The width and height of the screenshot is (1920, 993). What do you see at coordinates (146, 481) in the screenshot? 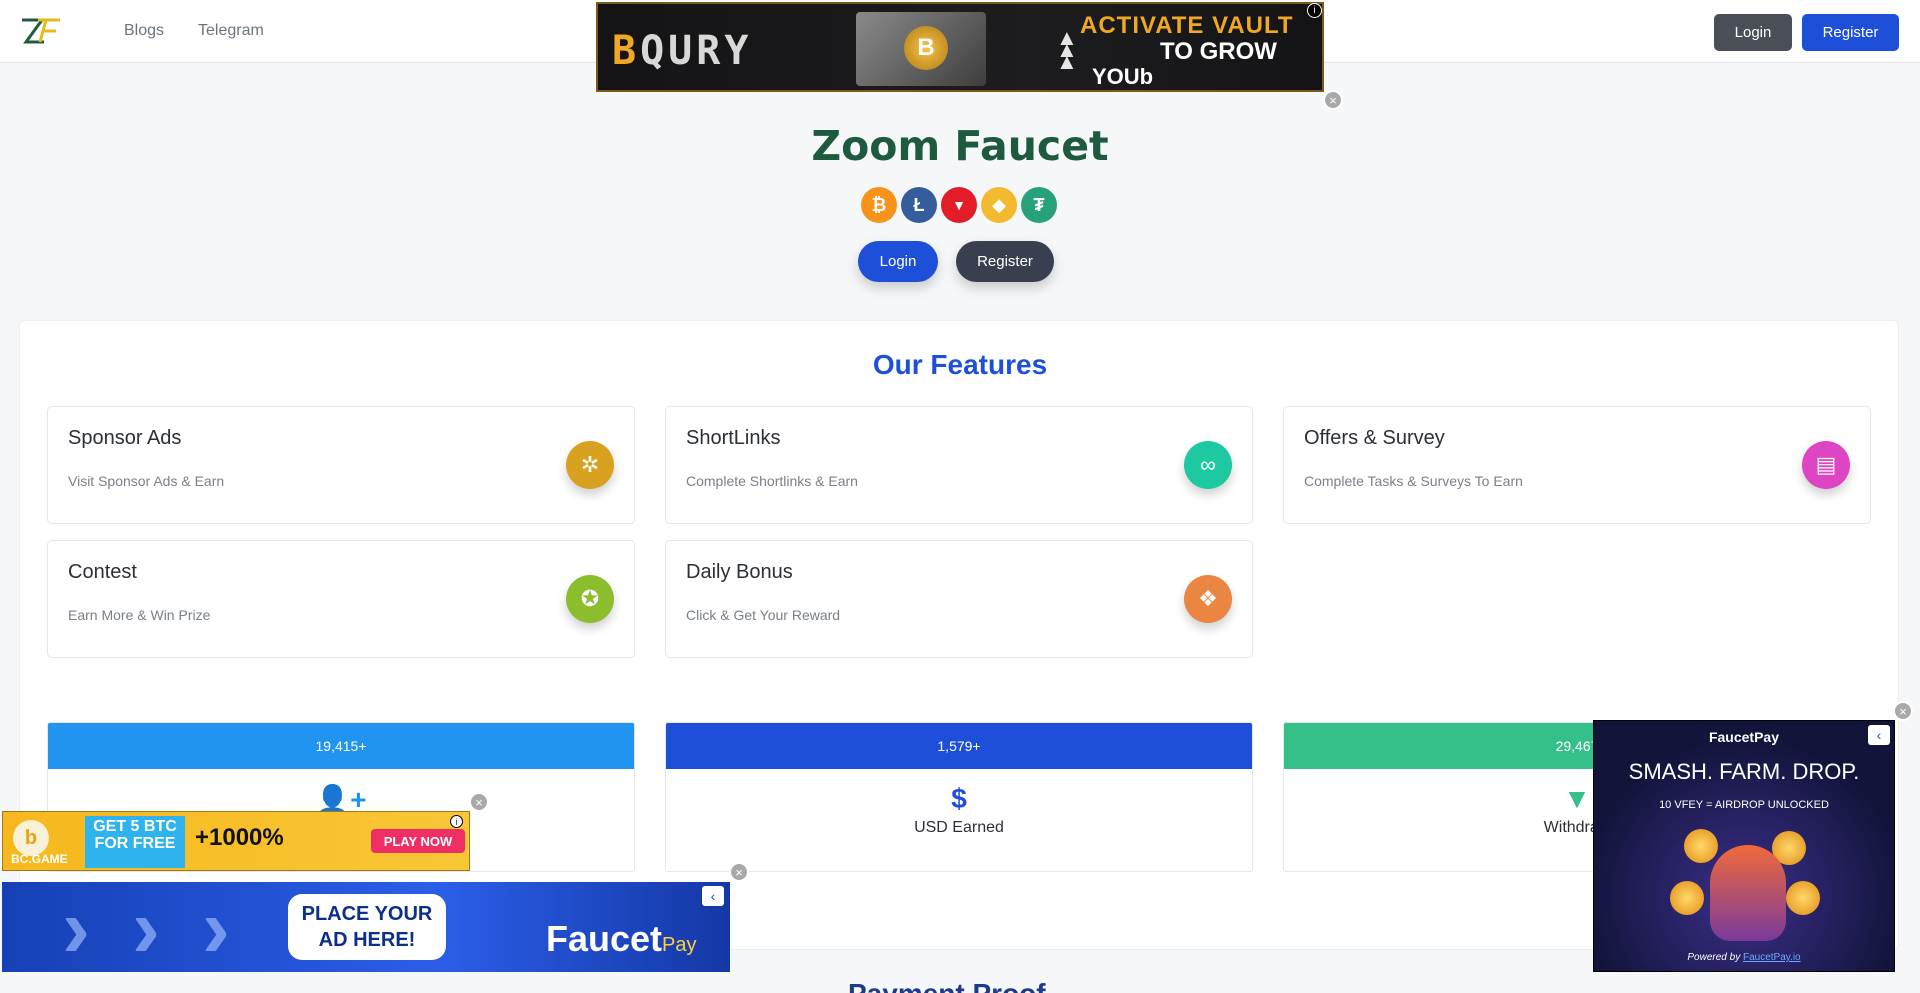
I see `feature-description: Visit Sponsor Ads & Earn` at bounding box center [146, 481].